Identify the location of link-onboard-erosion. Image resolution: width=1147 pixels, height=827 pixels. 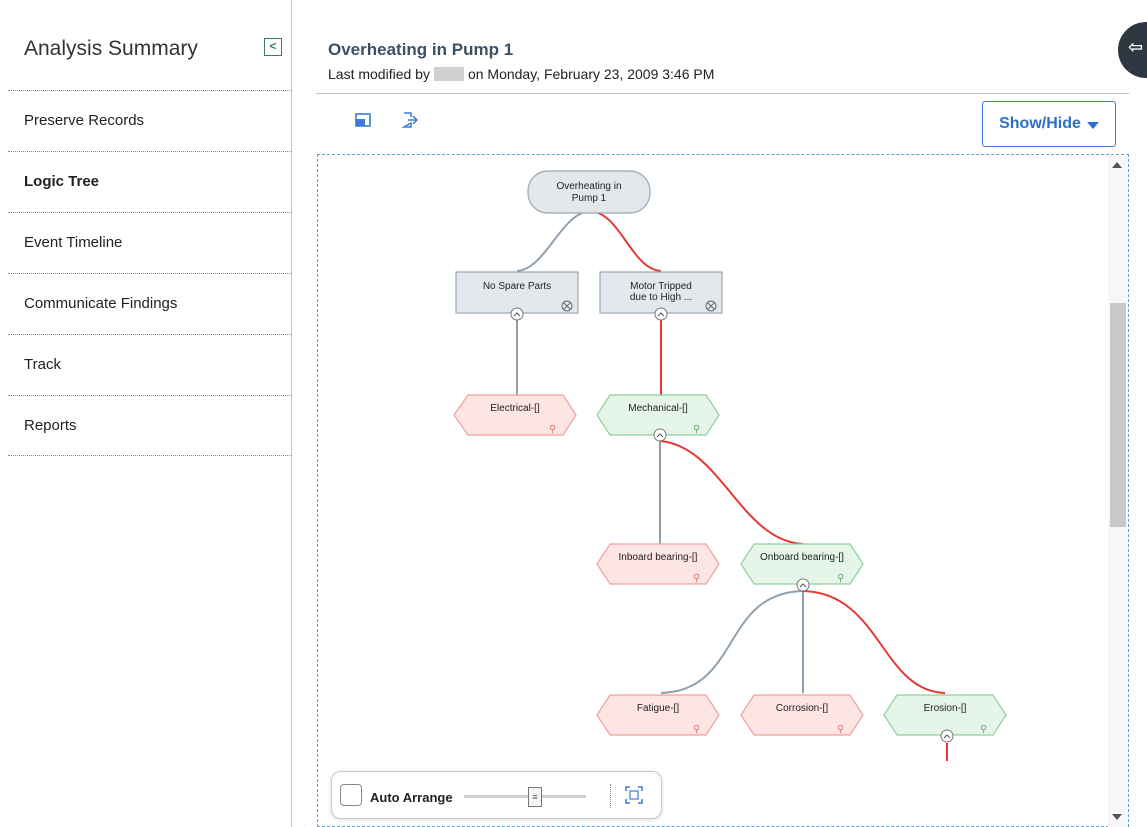
(874, 642).